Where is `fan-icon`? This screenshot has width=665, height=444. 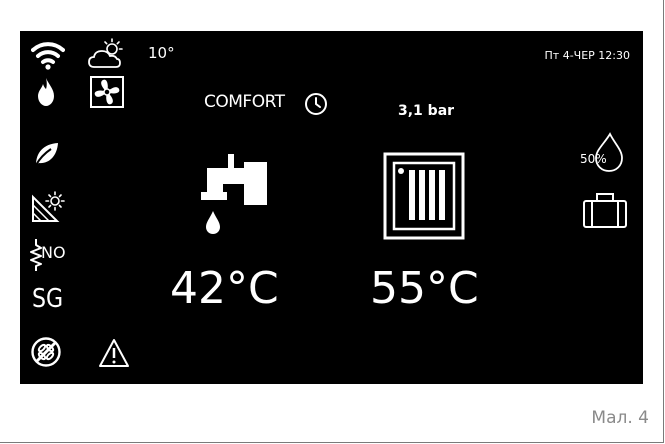 fan-icon is located at coordinates (107, 92).